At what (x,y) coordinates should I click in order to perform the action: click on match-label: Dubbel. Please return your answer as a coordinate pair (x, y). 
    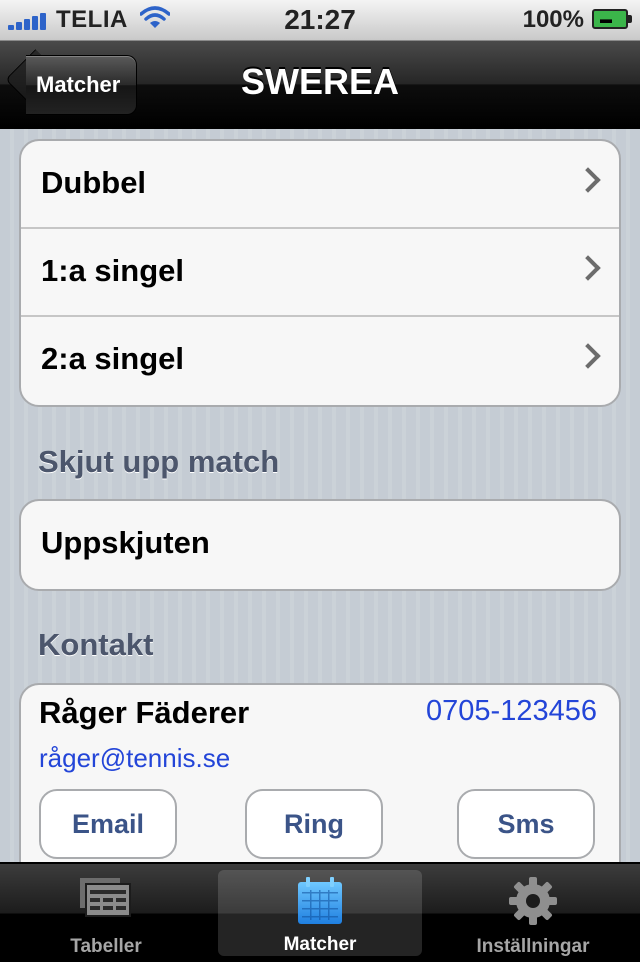
    Looking at the image, I should click on (94, 182).